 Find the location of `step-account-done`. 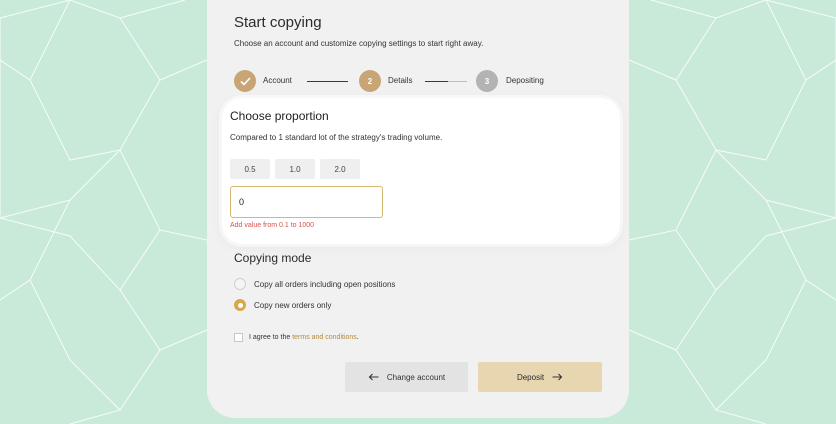

step-account-done is located at coordinates (245, 81).